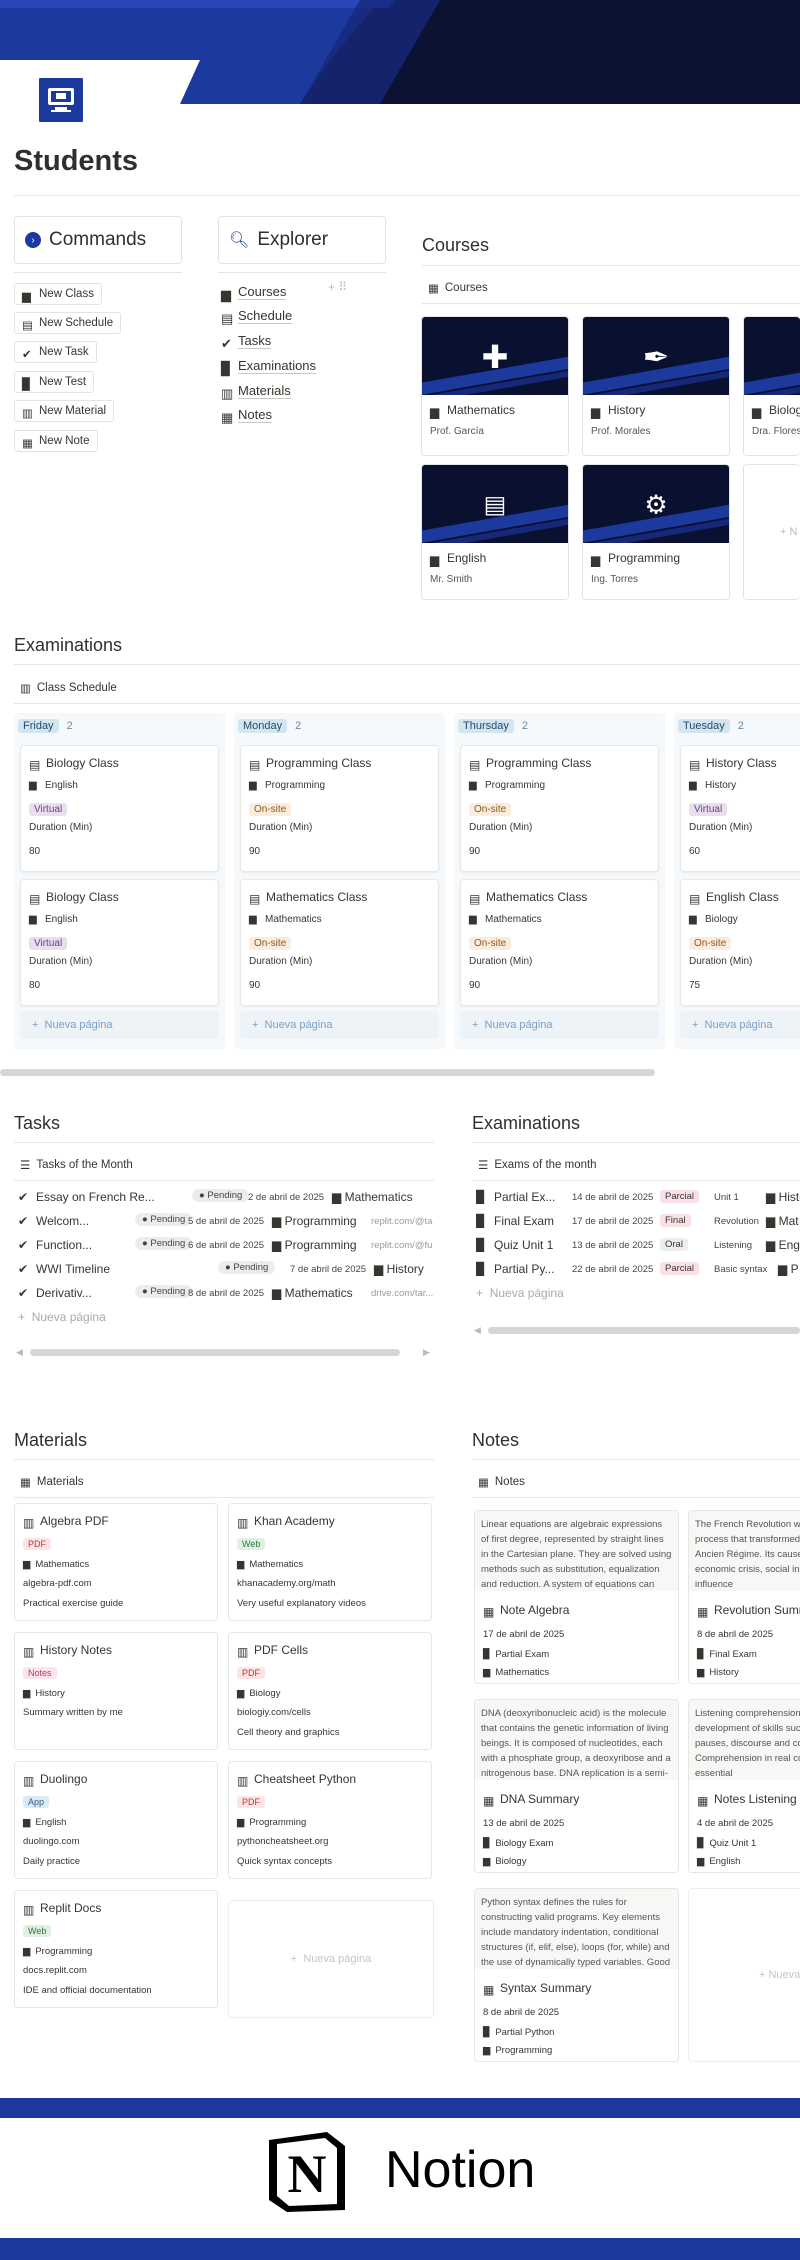 The width and height of the screenshot is (800, 2260). I want to click on new-material-button: ▥ New Material, so click(64, 411).